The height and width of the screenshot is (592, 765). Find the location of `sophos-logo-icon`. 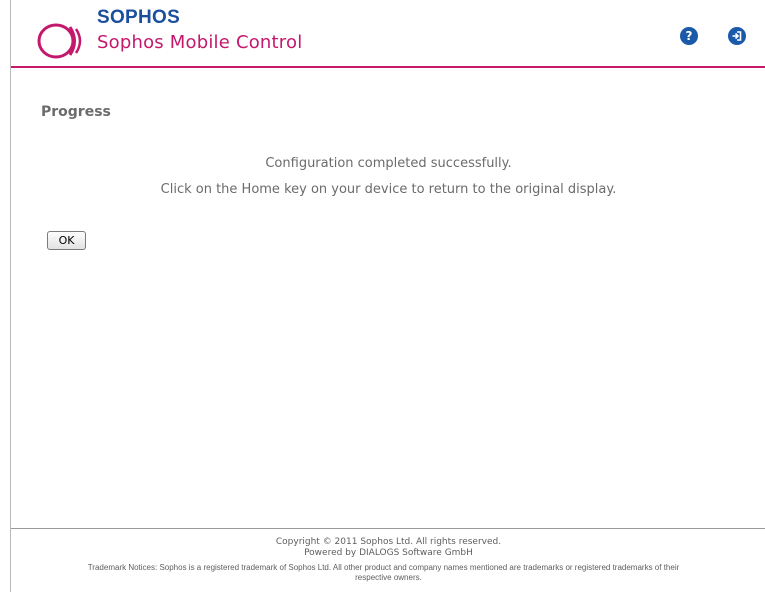

sophos-logo-icon is located at coordinates (59, 41).